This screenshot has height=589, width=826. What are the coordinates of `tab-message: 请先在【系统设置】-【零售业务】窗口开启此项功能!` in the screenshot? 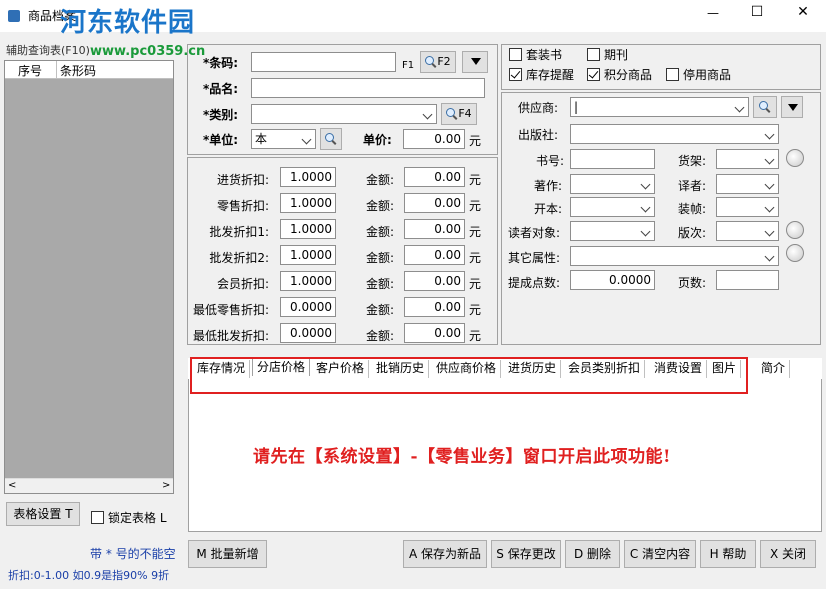 It's located at (462, 457).